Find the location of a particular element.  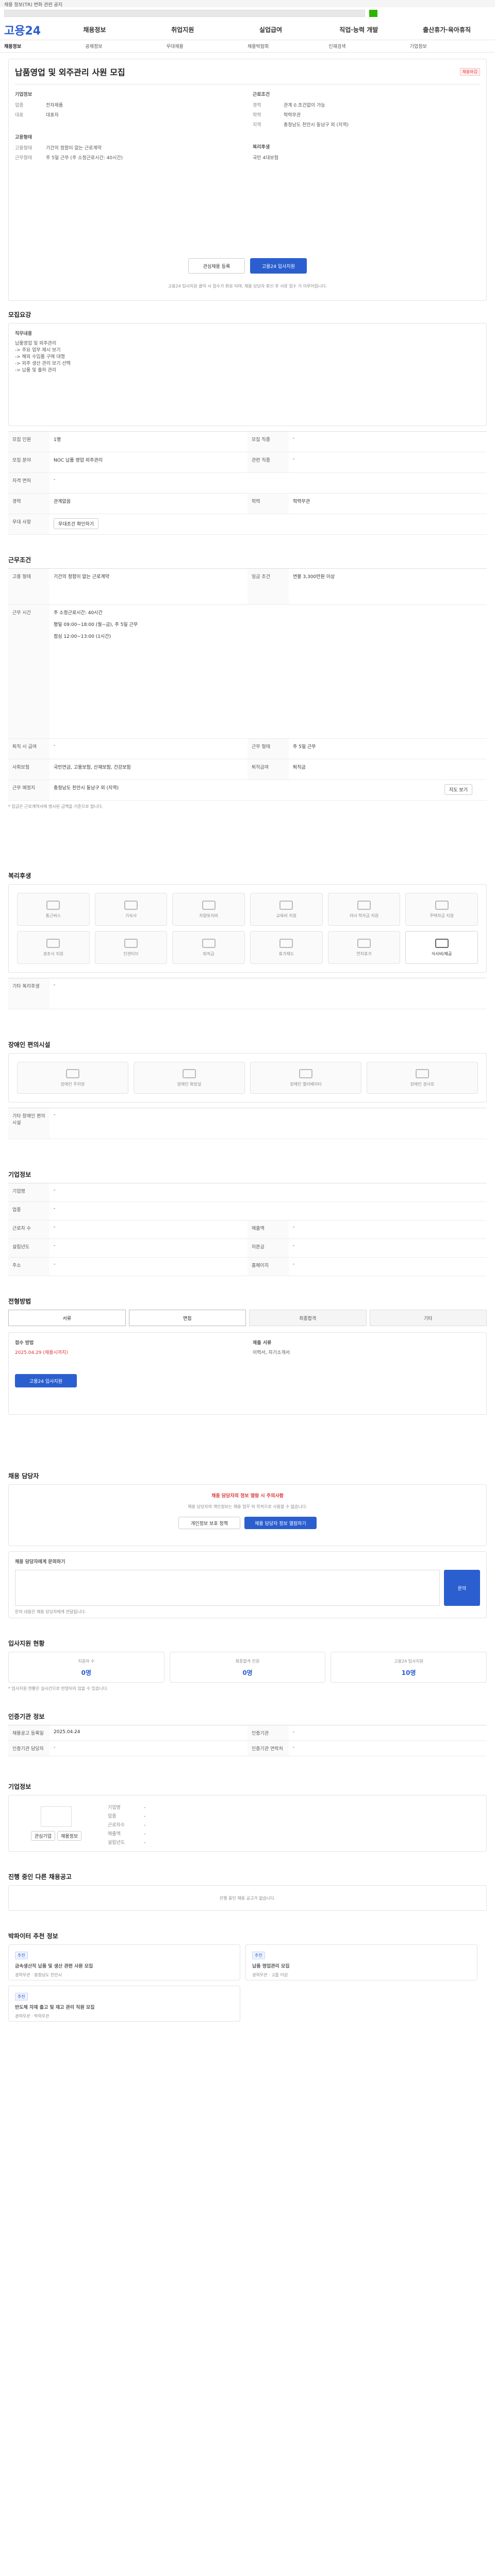

section-title: 전형방법 is located at coordinates (19, 1301).